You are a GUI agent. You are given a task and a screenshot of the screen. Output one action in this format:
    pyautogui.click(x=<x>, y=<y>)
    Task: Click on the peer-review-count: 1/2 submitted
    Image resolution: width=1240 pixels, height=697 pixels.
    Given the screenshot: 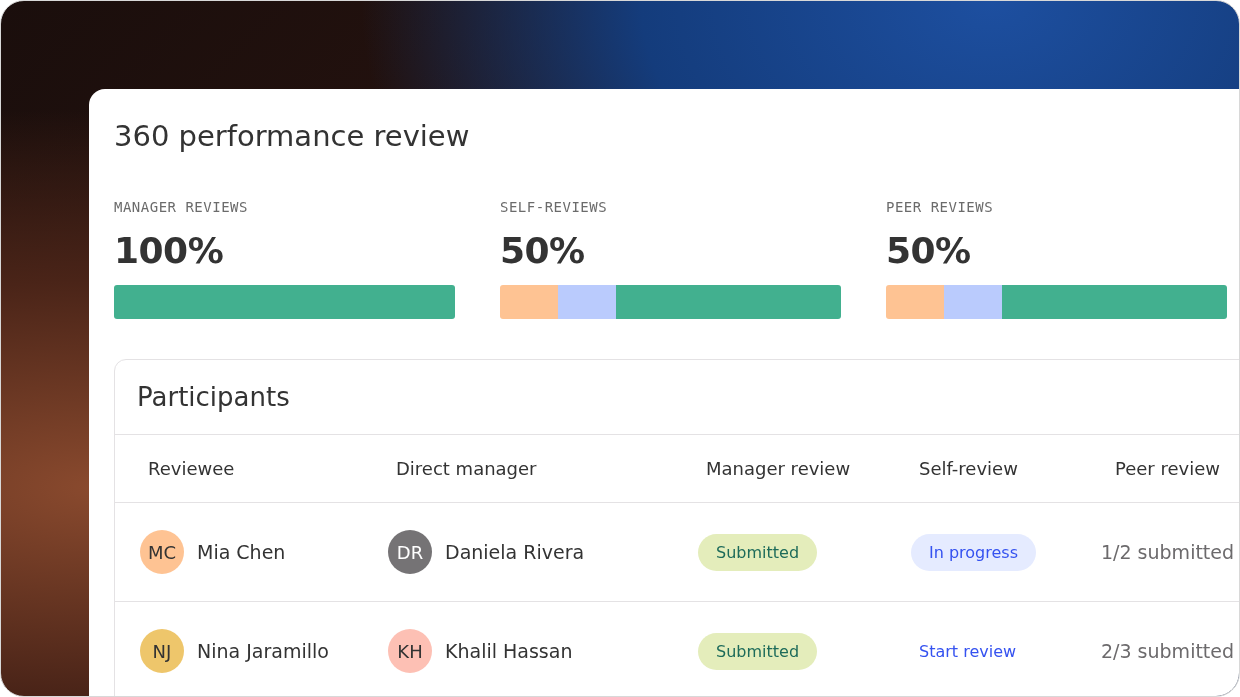 What is the action you would take?
    pyautogui.click(x=1168, y=552)
    